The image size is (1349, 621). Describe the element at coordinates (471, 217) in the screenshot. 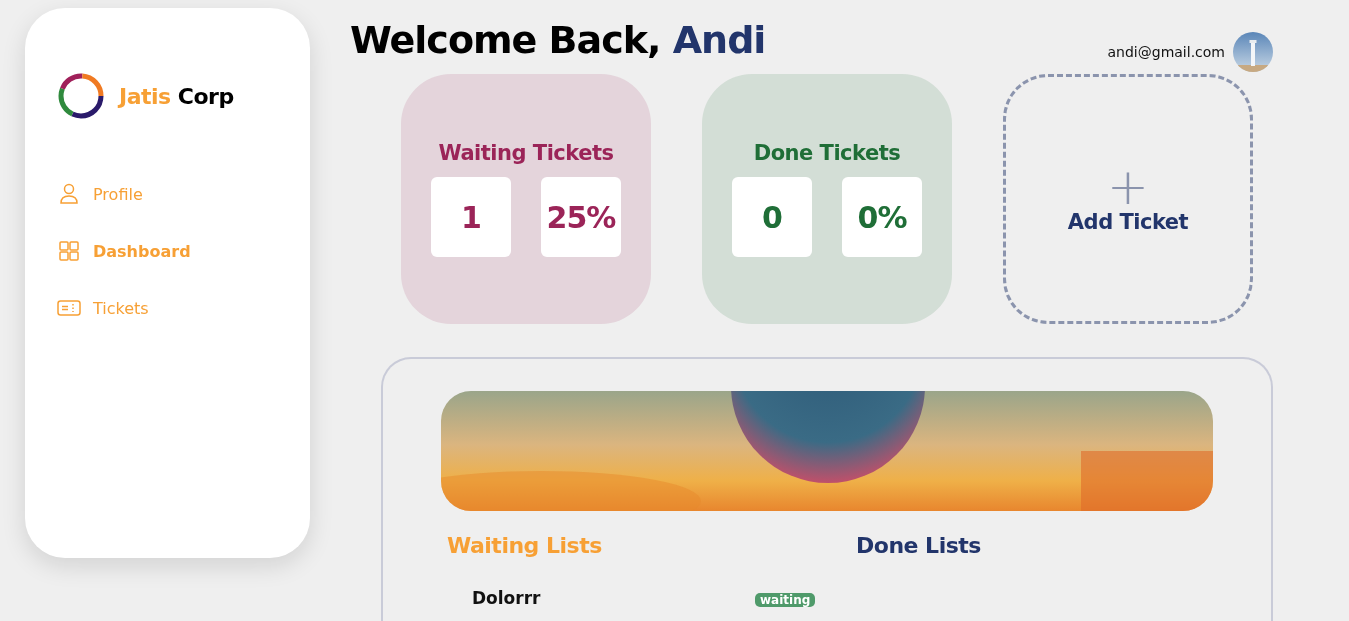

I see `ticket-count: 1` at that location.